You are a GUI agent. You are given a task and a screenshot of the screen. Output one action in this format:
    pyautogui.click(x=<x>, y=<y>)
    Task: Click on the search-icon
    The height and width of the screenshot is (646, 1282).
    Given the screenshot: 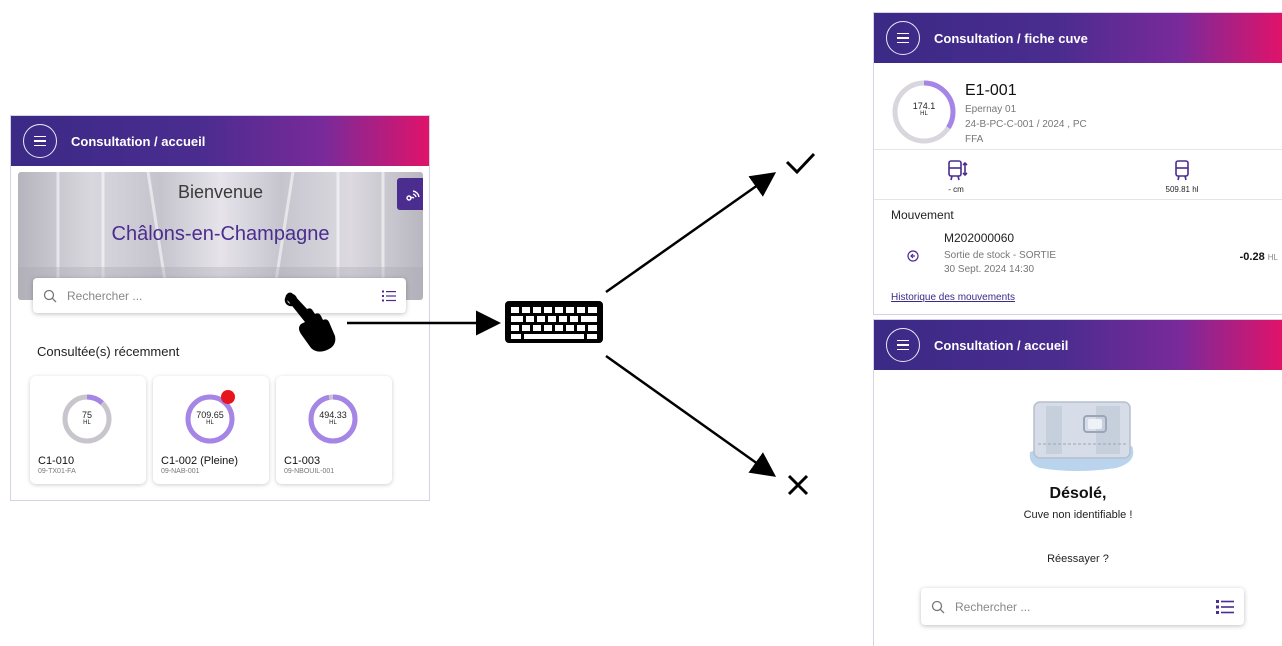 What is the action you would take?
    pyautogui.click(x=938, y=606)
    